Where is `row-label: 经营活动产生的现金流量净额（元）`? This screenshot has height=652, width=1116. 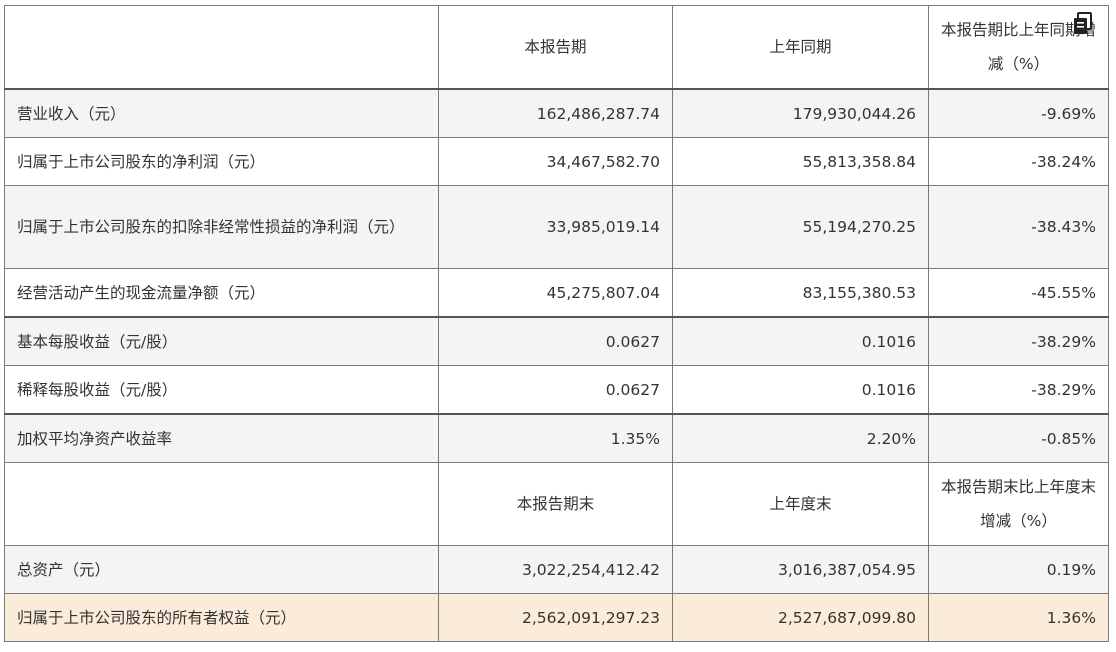 row-label: 经营活动产生的现金流量净额（元） is located at coordinates (221, 293).